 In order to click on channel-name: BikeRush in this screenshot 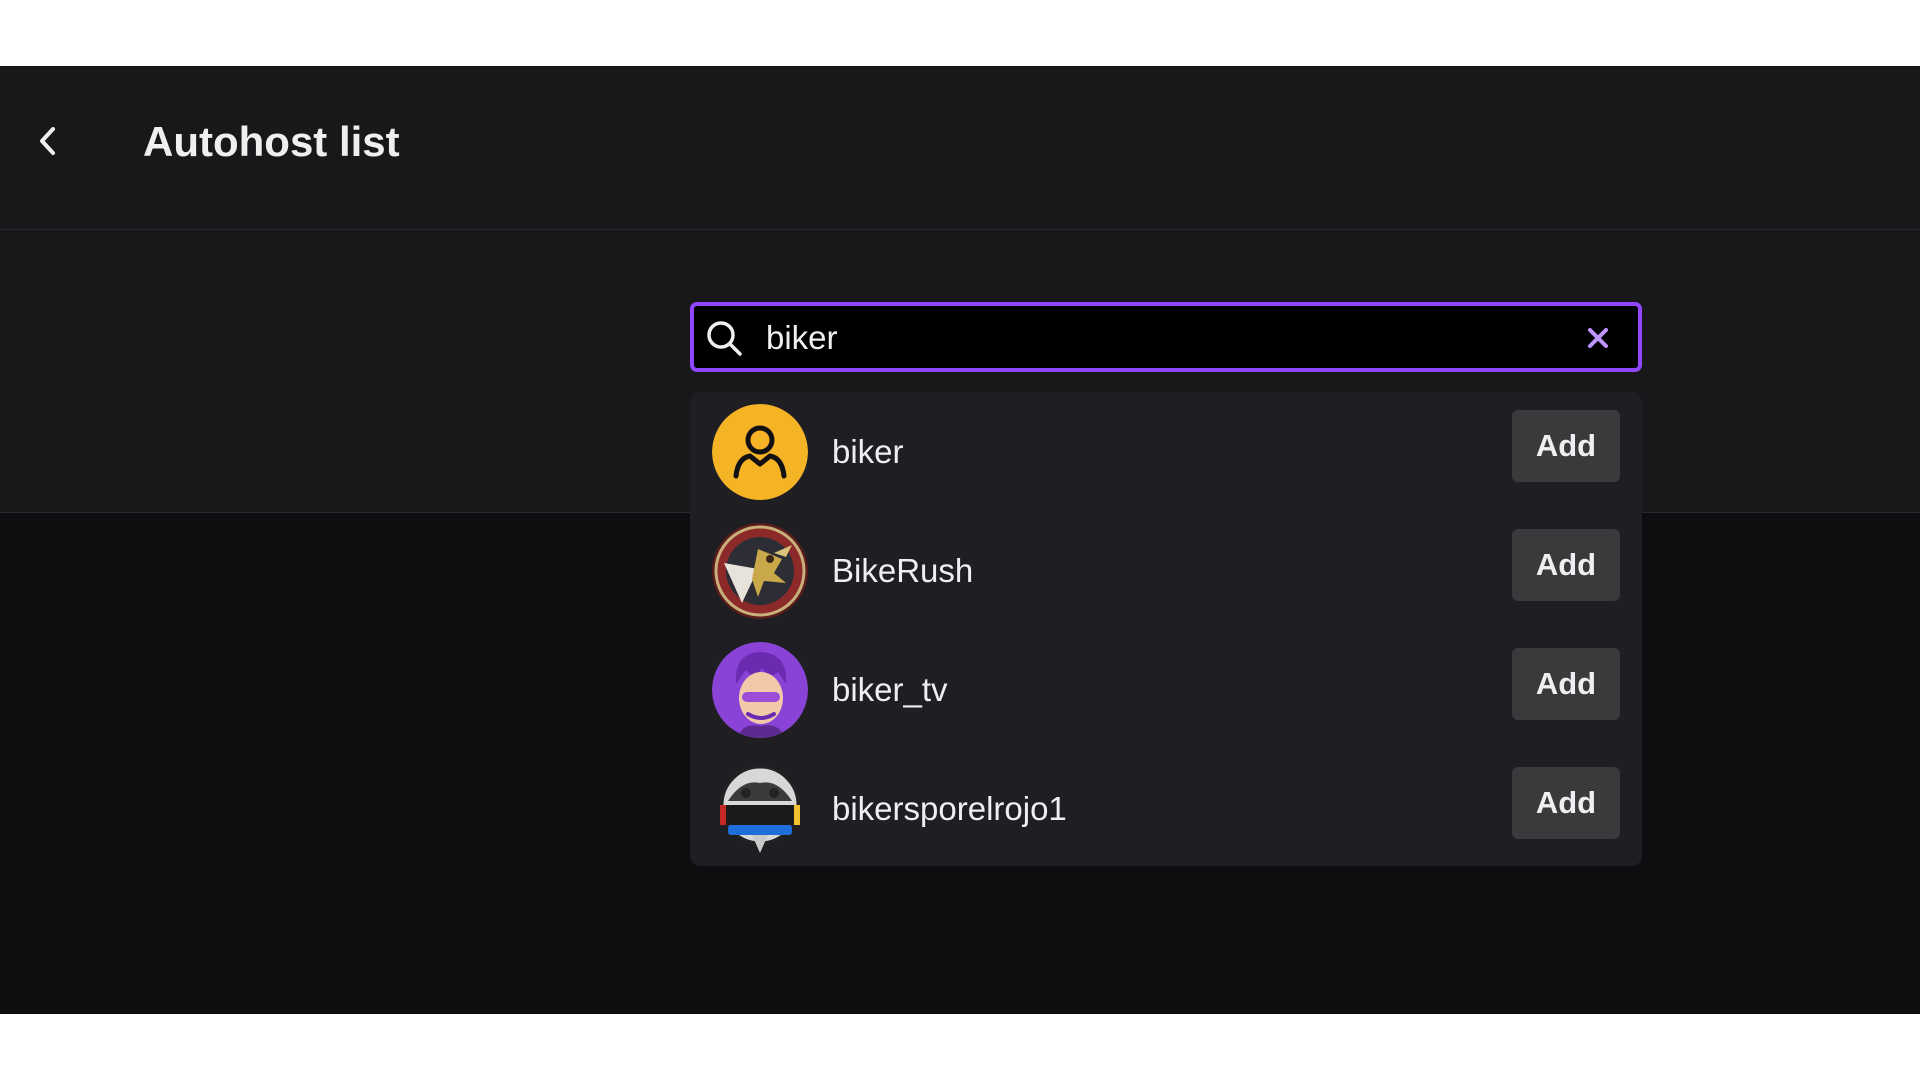, I will do `click(902, 571)`.